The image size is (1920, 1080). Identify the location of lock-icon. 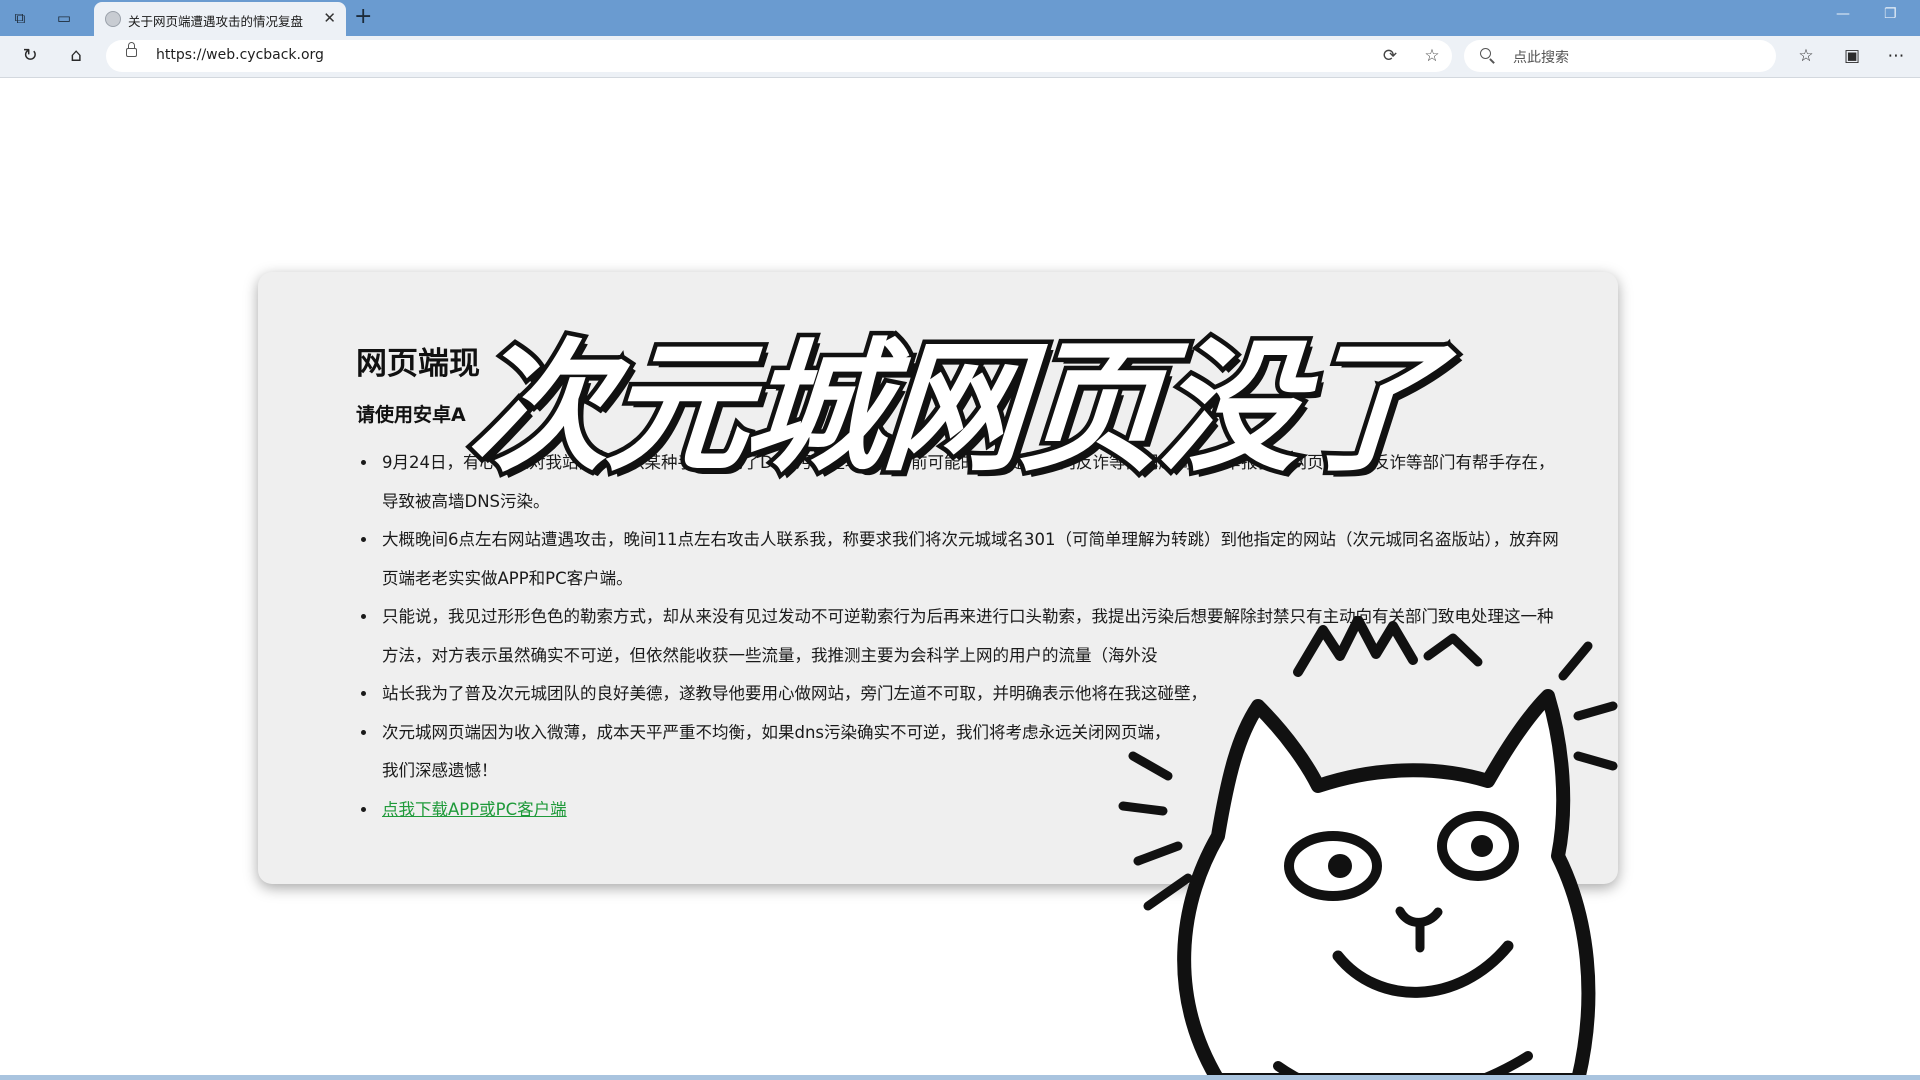
(131, 49).